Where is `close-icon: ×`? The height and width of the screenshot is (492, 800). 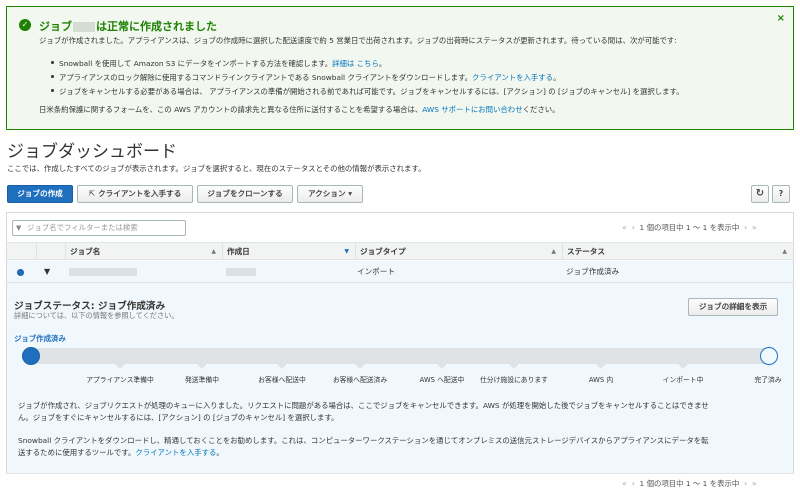 close-icon: × is located at coordinates (781, 18).